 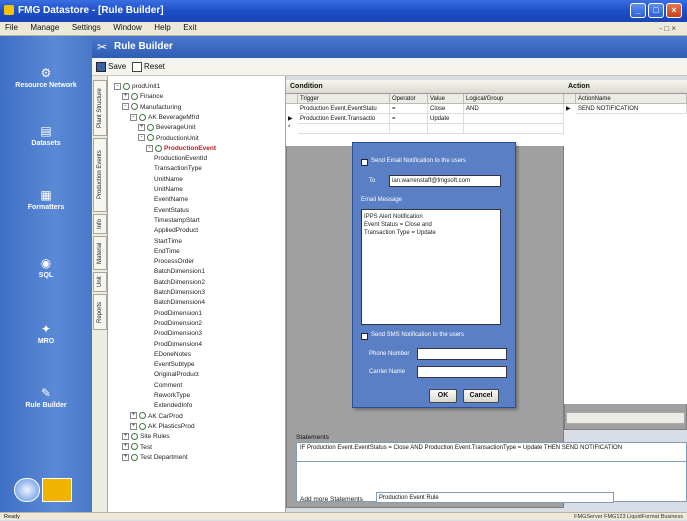 What do you see at coordinates (142, 97) in the screenshot?
I see `tree-node: + Finance` at bounding box center [142, 97].